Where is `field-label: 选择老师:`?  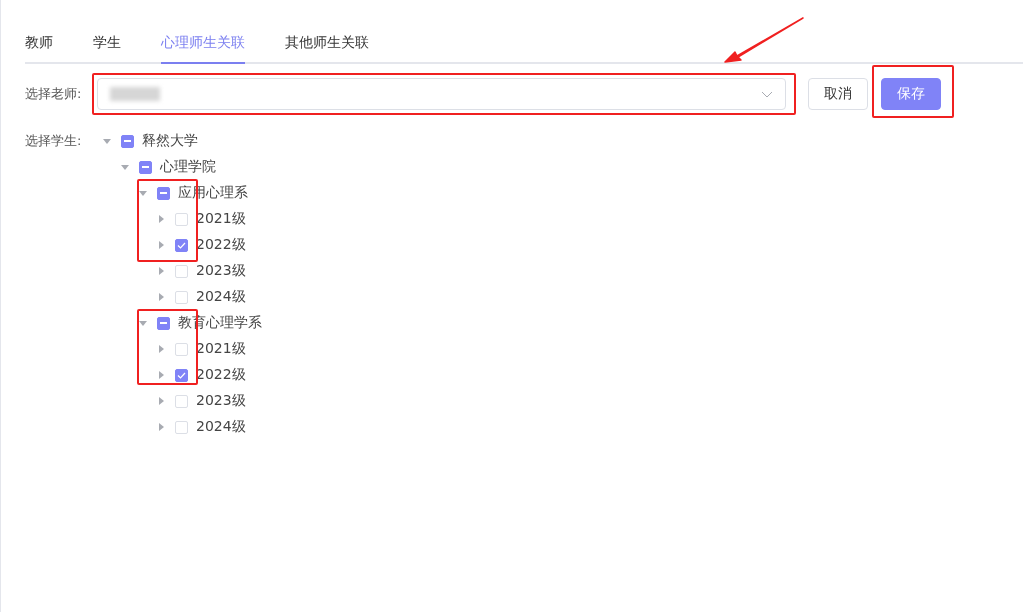
field-label: 选择老师: is located at coordinates (54, 94).